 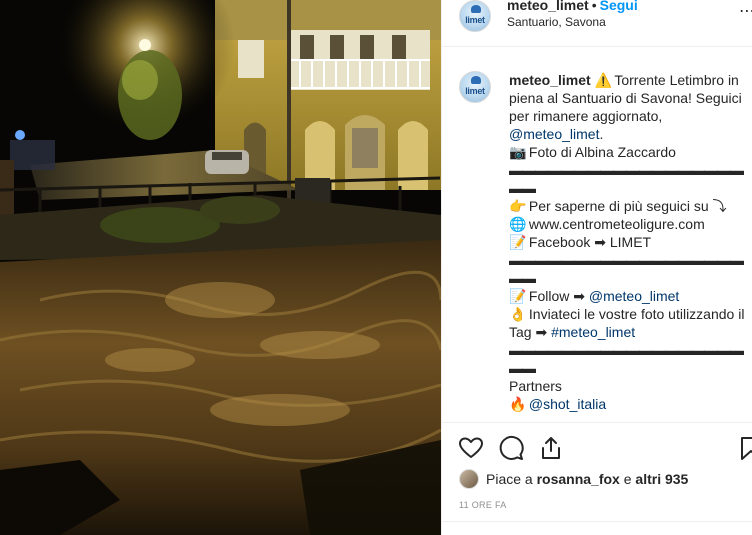 I want to click on caption-author-avatar: limet, so click(x=475, y=87).